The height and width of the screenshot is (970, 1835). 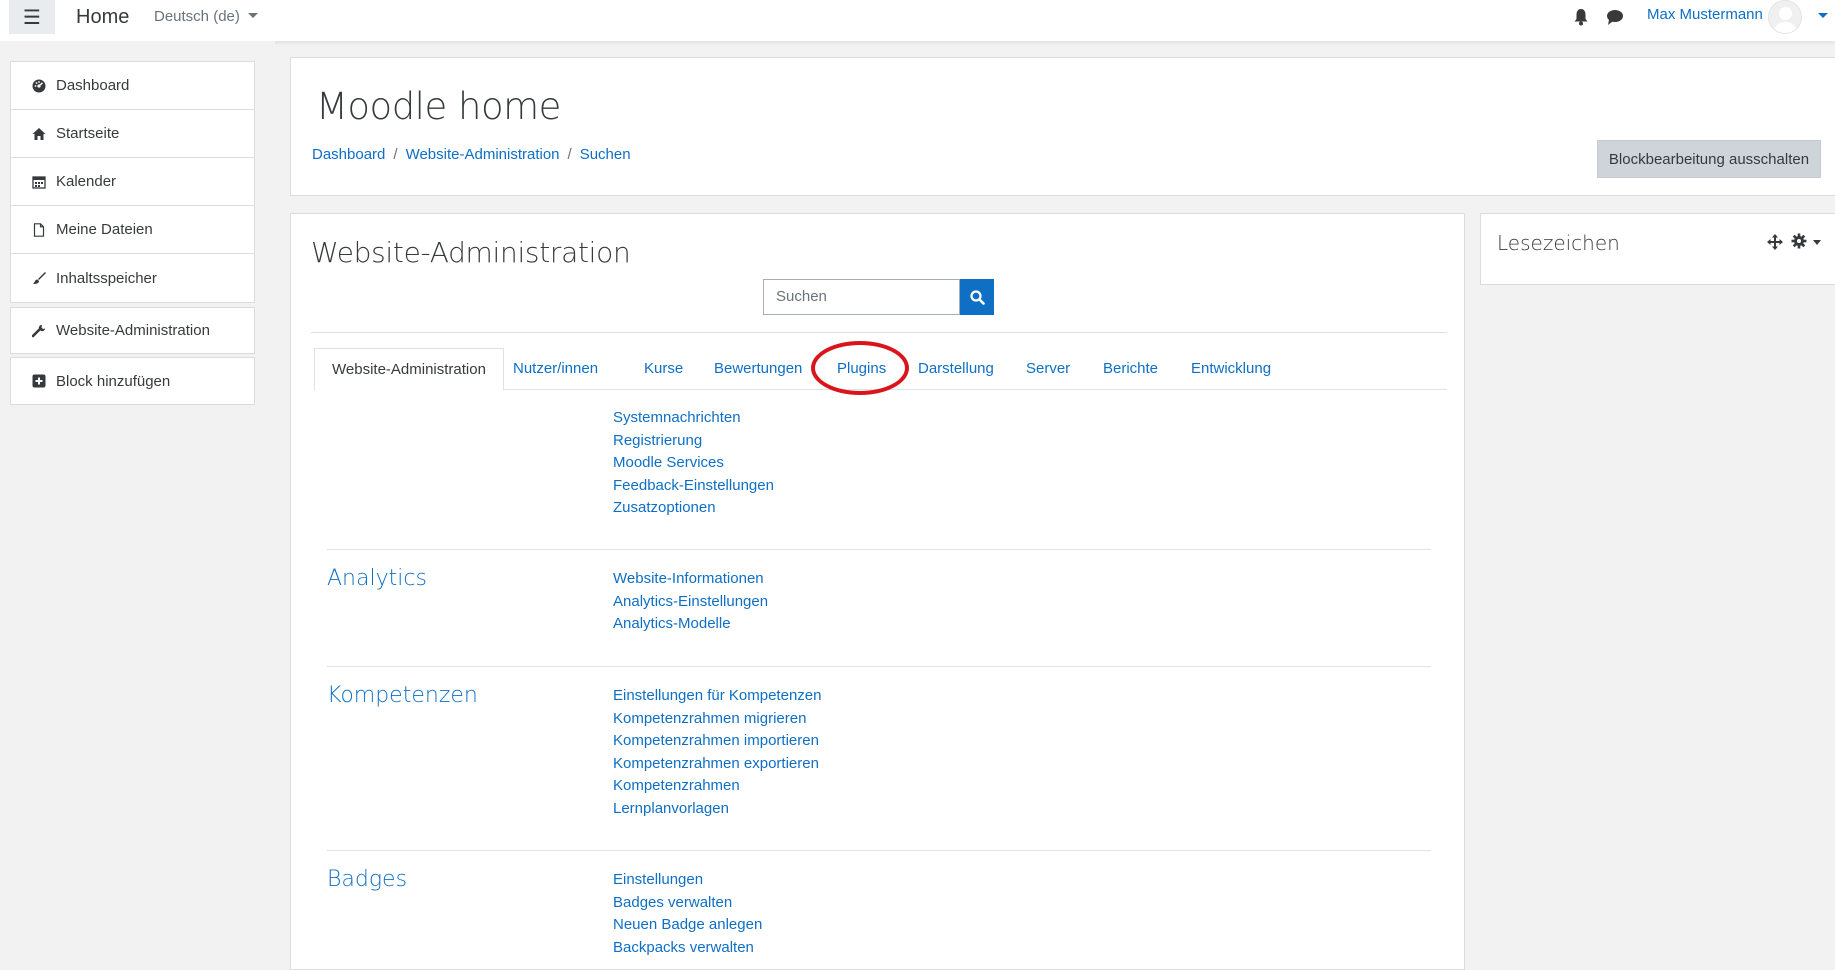 I want to click on link-systemnachrichten: Systemnachrichten, so click(x=693, y=418).